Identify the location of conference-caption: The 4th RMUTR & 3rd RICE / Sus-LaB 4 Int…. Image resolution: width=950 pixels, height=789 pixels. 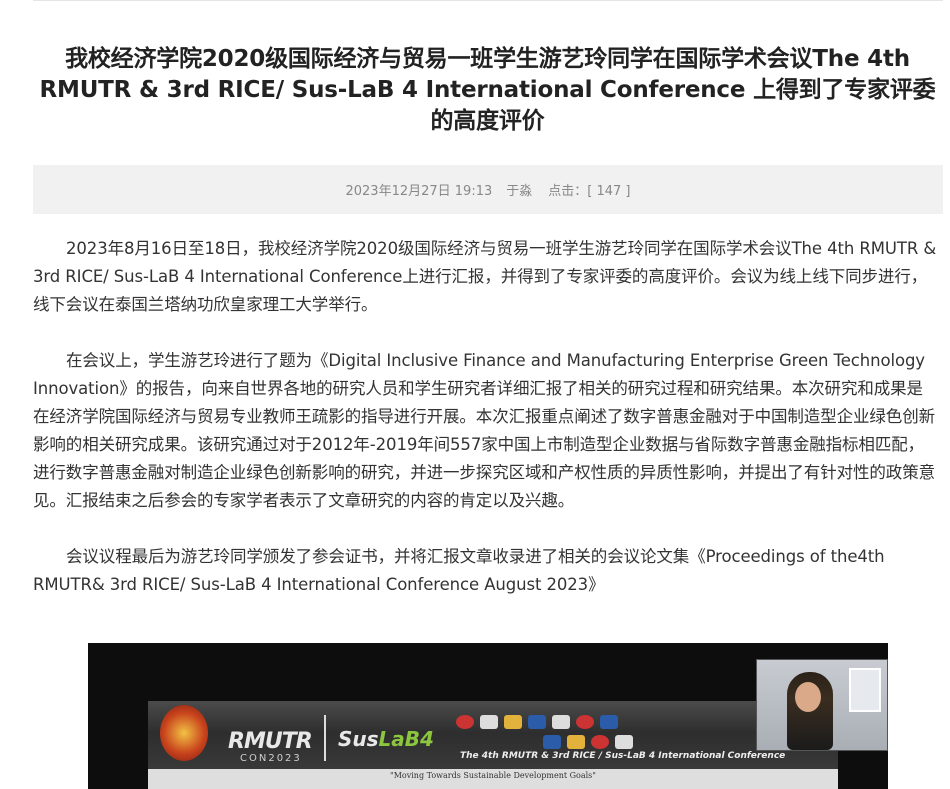
(623, 756).